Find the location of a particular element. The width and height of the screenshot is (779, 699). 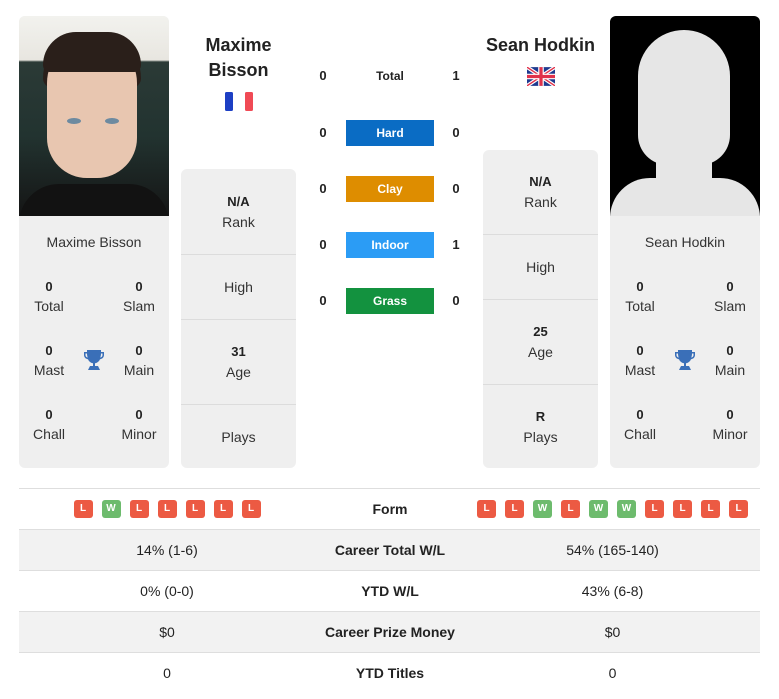

player1-stat: $0 is located at coordinates (167, 632).